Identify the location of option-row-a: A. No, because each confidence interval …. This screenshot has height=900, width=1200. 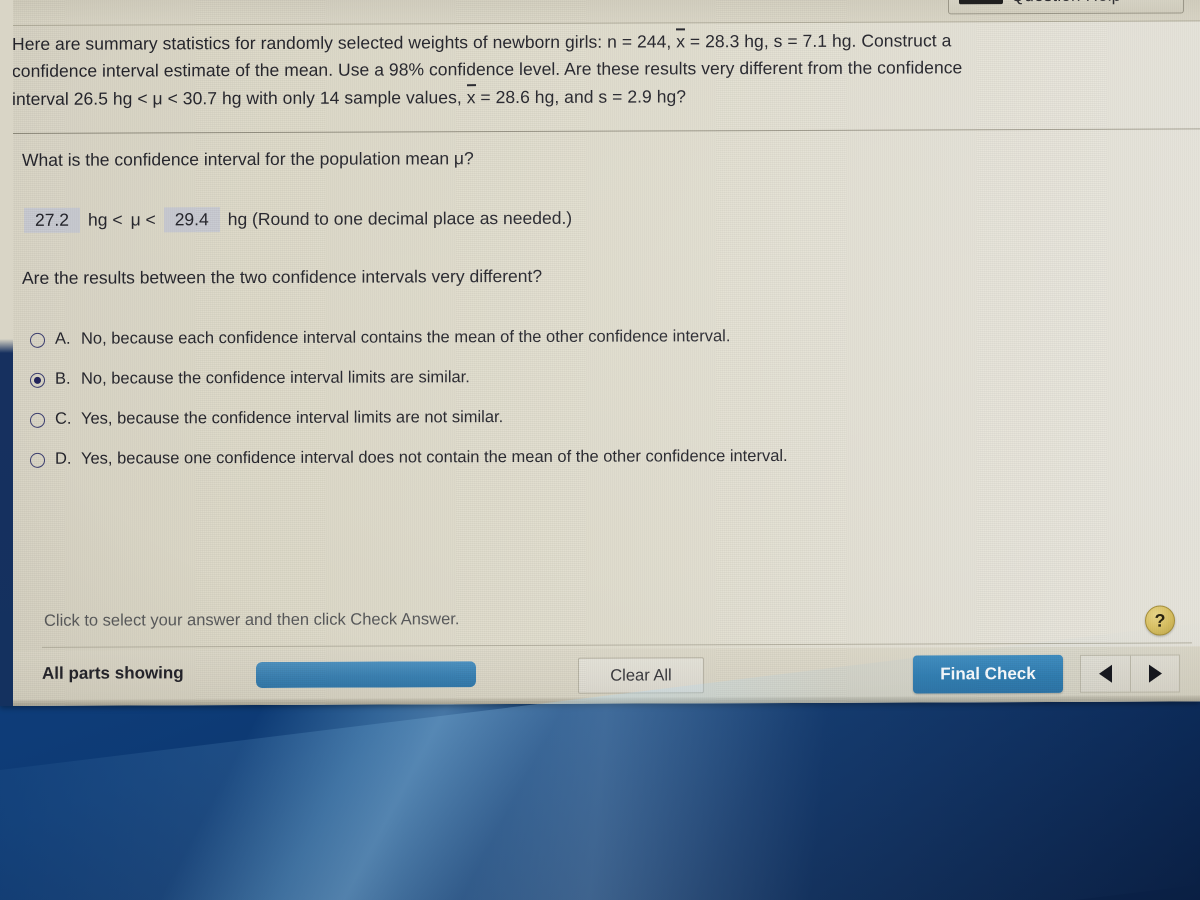
(580, 348).